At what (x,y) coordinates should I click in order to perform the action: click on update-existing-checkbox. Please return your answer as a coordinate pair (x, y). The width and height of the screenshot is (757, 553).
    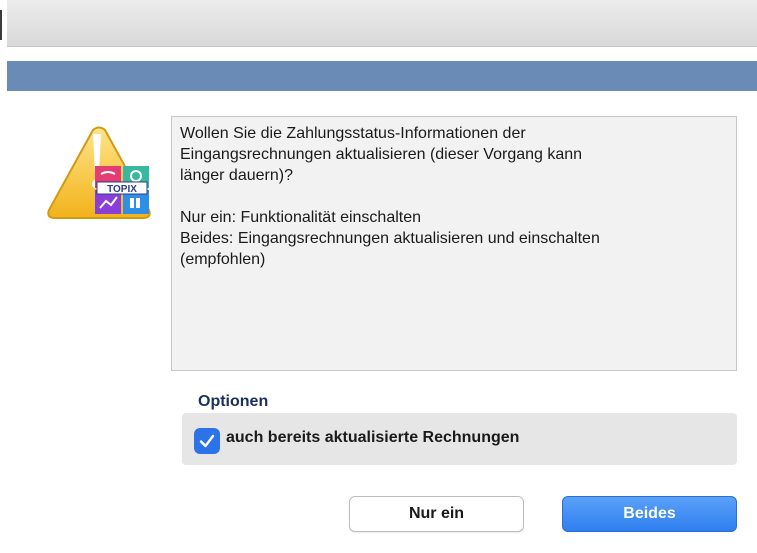
    Looking at the image, I should click on (207, 441).